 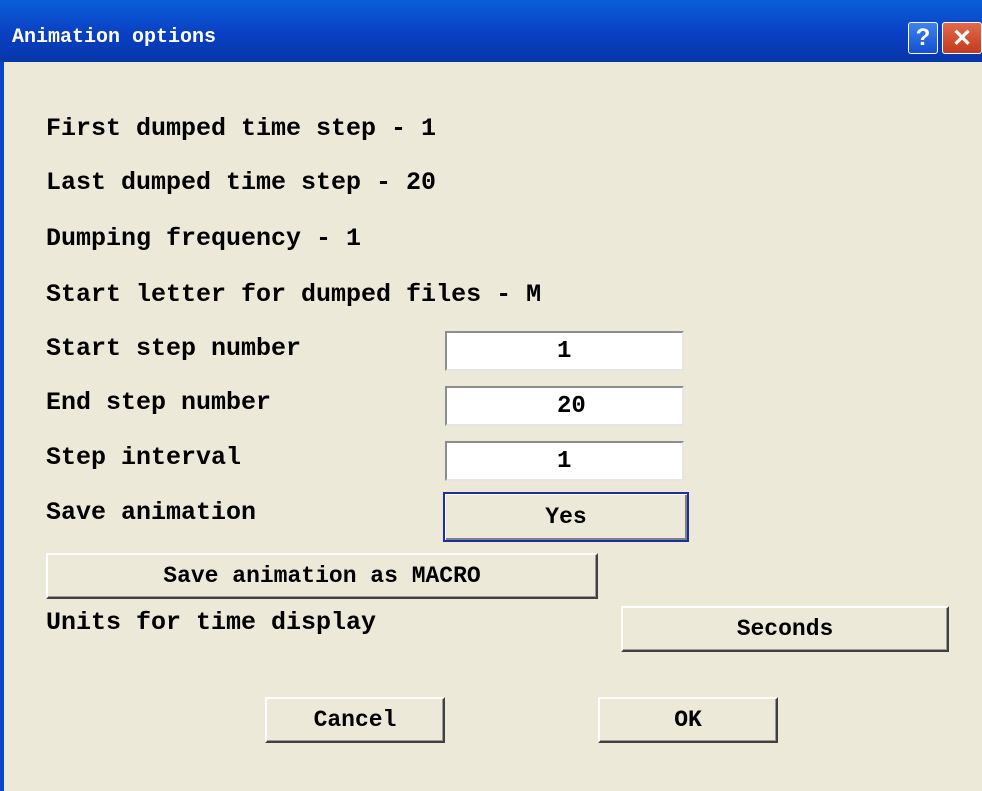 I want to click on window-title: Animation options, so click(x=114, y=37).